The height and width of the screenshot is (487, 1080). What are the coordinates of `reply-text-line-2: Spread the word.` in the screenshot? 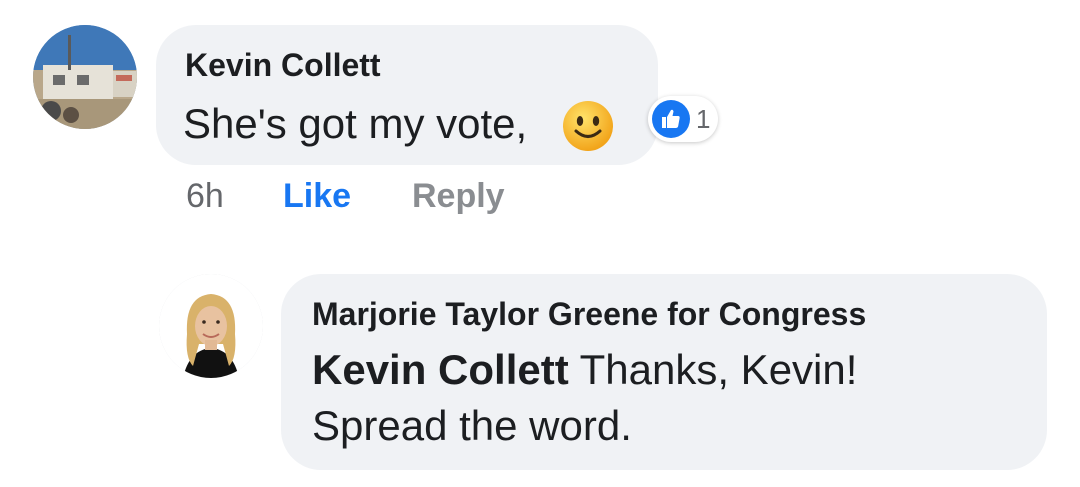 It's located at (472, 425).